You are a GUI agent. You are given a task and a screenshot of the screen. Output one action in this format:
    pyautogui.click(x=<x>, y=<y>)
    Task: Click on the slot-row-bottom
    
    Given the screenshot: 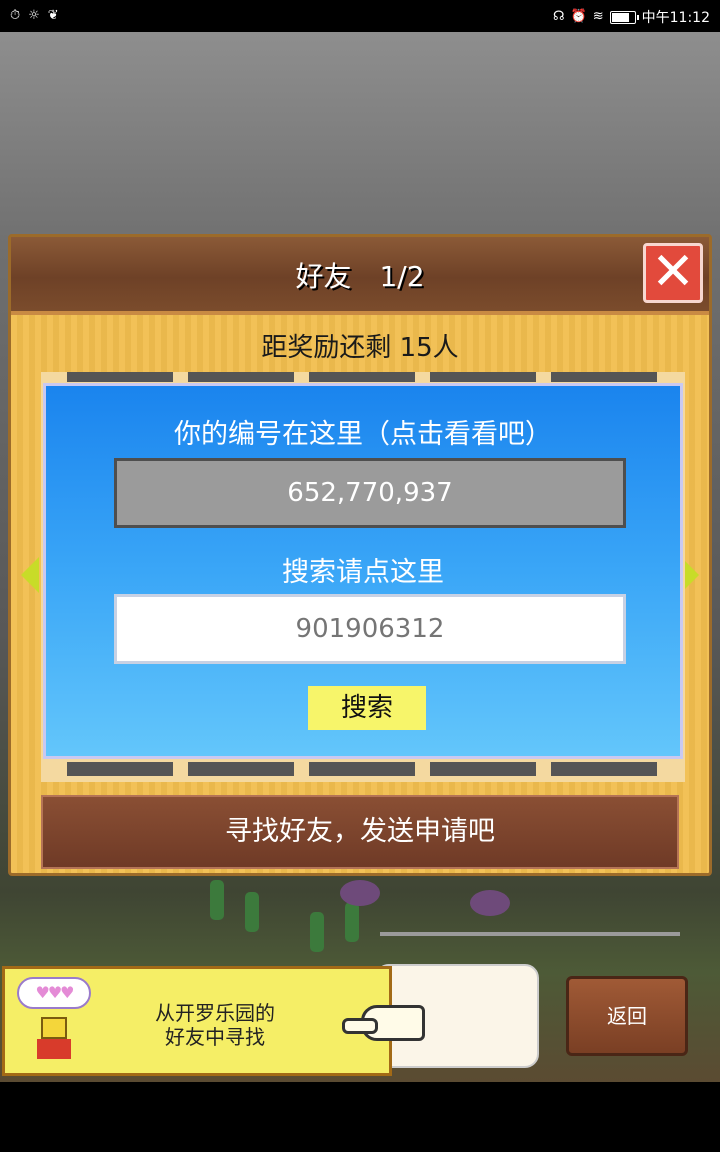 What is the action you would take?
    pyautogui.click(x=362, y=769)
    